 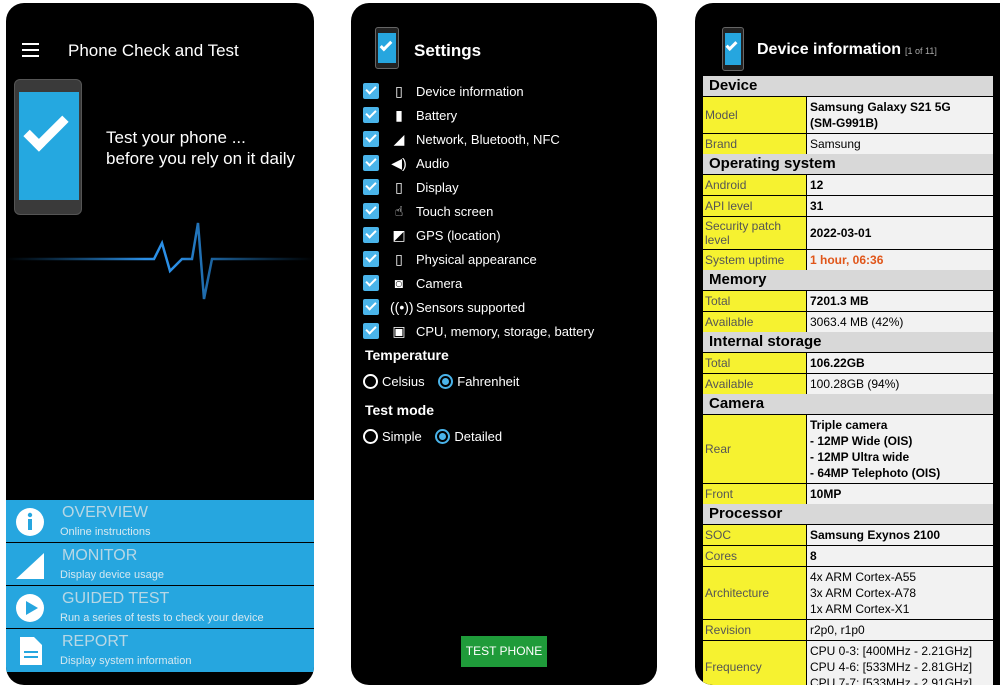 I want to click on option-audio: ◀) Audio, so click(x=508, y=164).